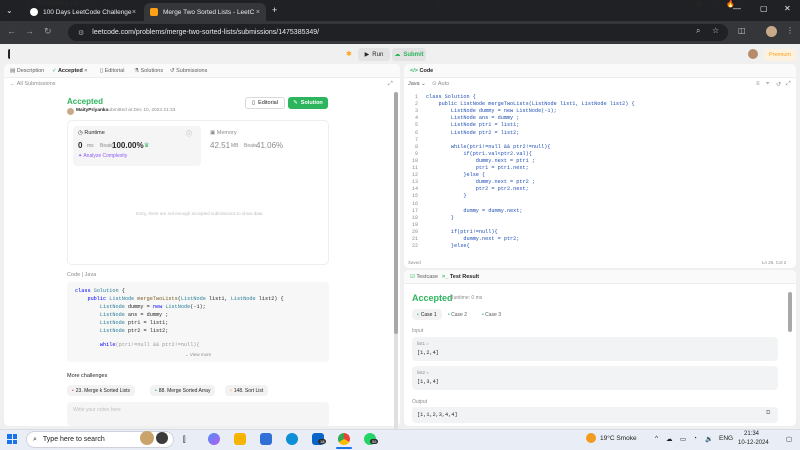 This screenshot has height=450, width=800. Describe the element at coordinates (147, 438) in the screenshot. I see `search-highlight-icon` at that location.